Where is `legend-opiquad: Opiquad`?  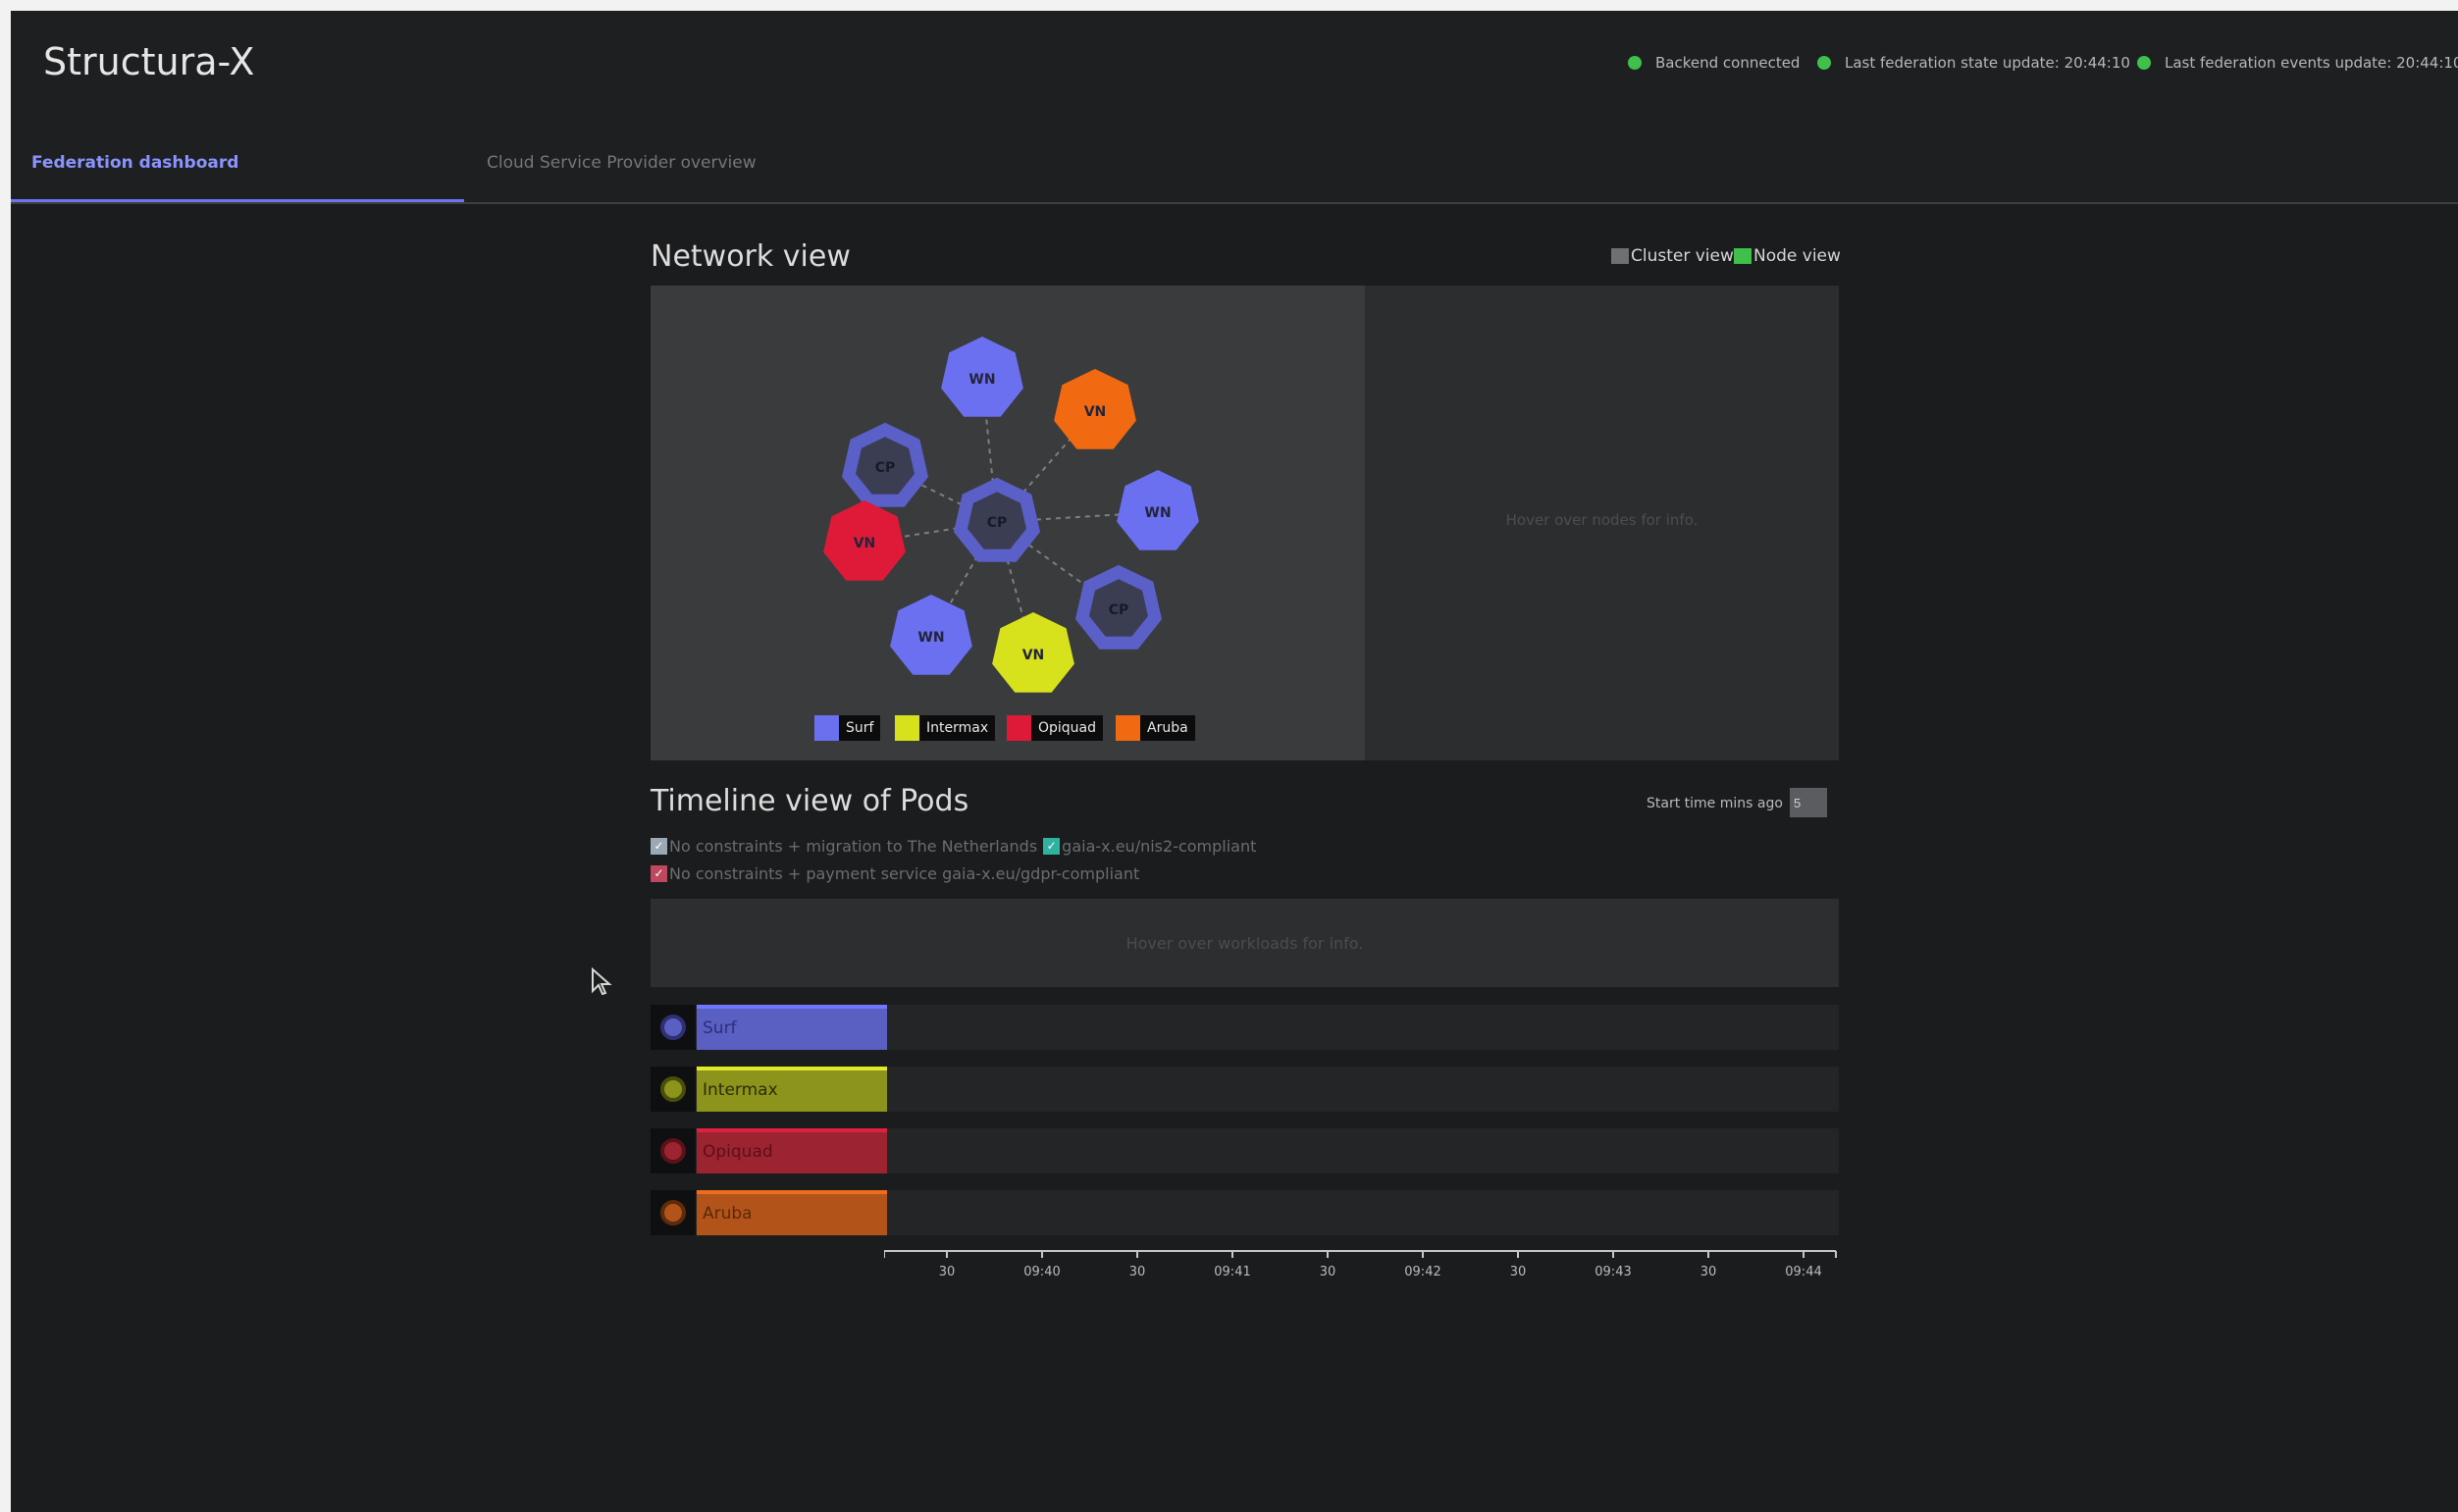 legend-opiquad: Opiquad is located at coordinates (1055, 728).